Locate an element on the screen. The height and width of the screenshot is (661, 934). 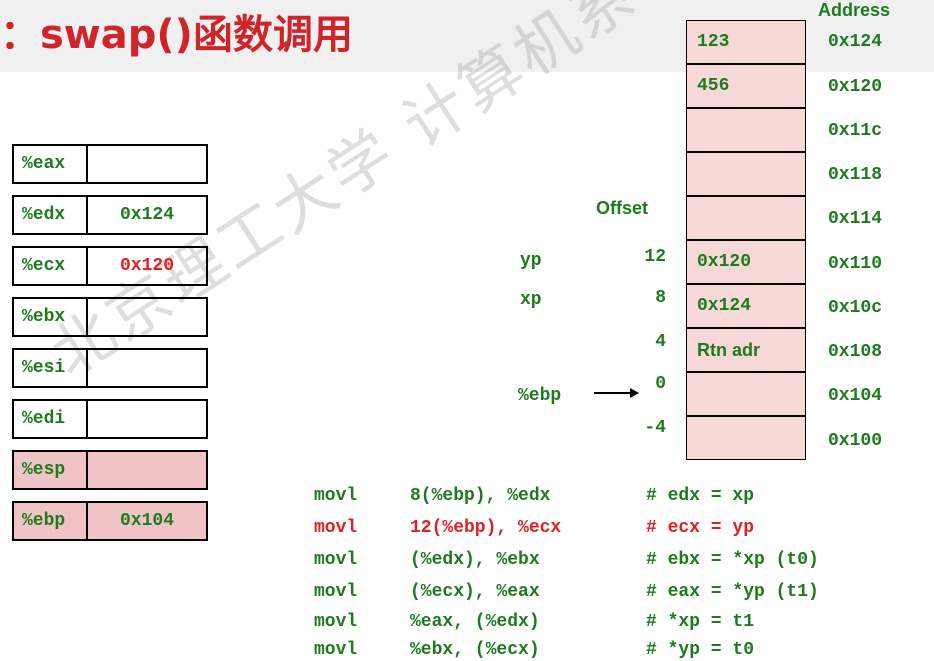
address-label: 0x124 is located at coordinates (855, 42).